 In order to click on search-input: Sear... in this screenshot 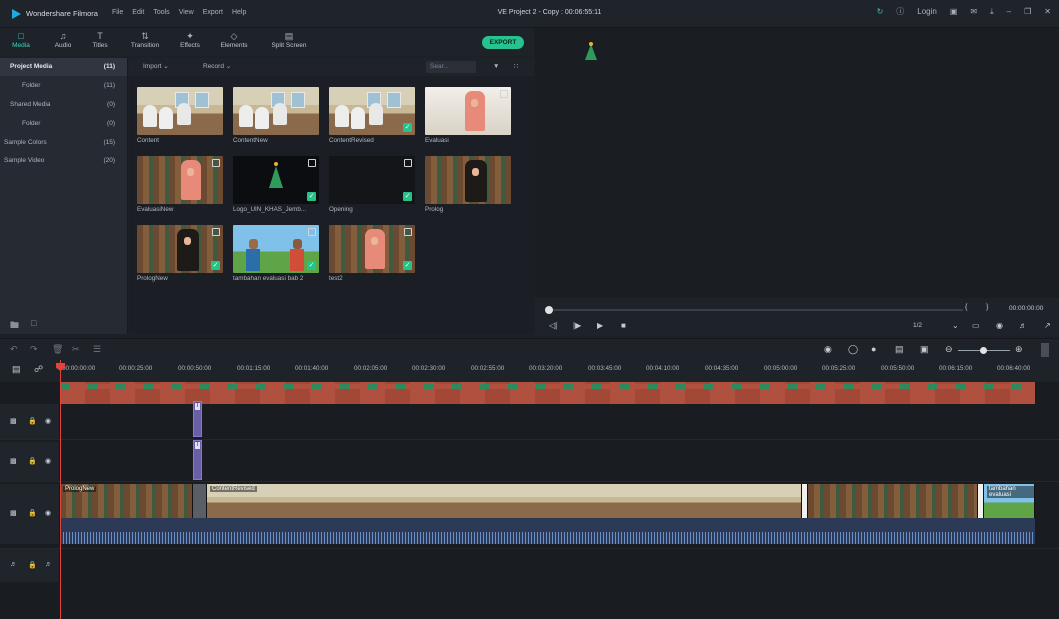, I will do `click(451, 67)`.